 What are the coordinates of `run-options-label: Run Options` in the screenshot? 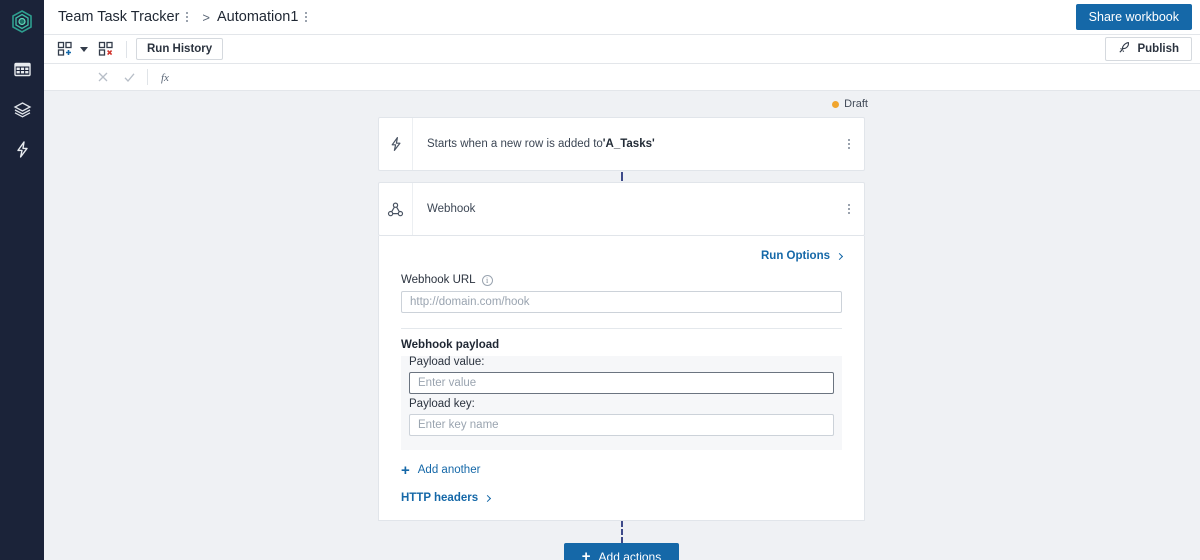 It's located at (795, 256).